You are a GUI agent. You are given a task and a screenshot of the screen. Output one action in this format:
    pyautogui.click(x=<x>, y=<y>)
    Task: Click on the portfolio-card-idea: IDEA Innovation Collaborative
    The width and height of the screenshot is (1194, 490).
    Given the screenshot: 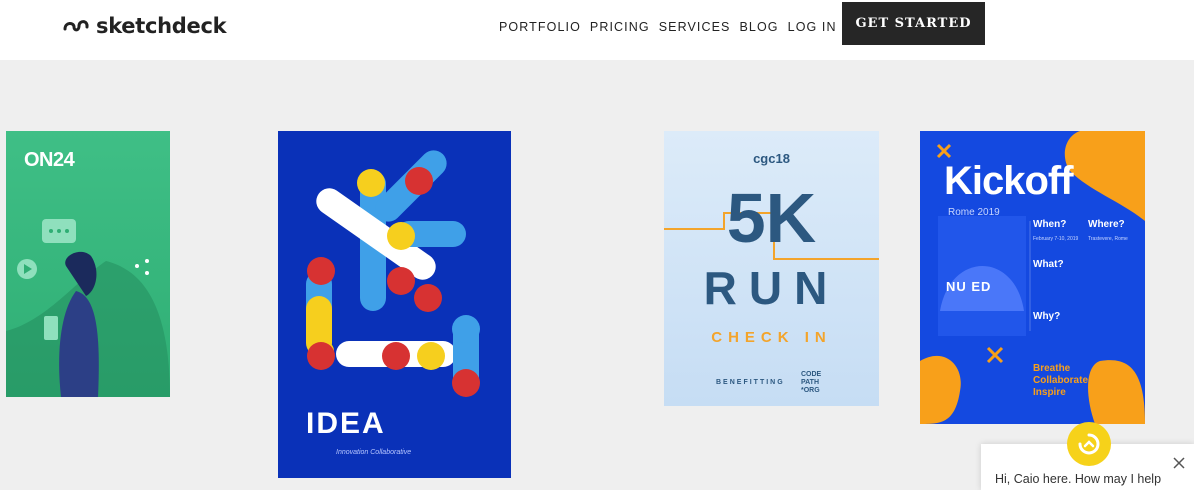 What is the action you would take?
    pyautogui.click(x=394, y=304)
    